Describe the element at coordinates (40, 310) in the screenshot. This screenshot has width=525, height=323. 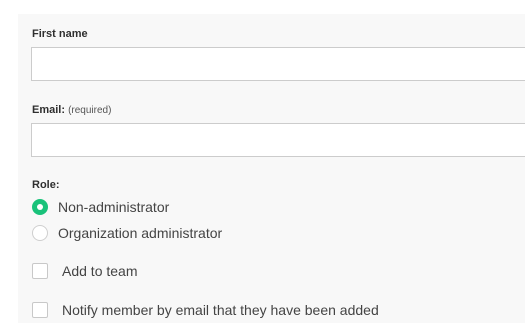
I see `notify-member-checkbox` at that location.